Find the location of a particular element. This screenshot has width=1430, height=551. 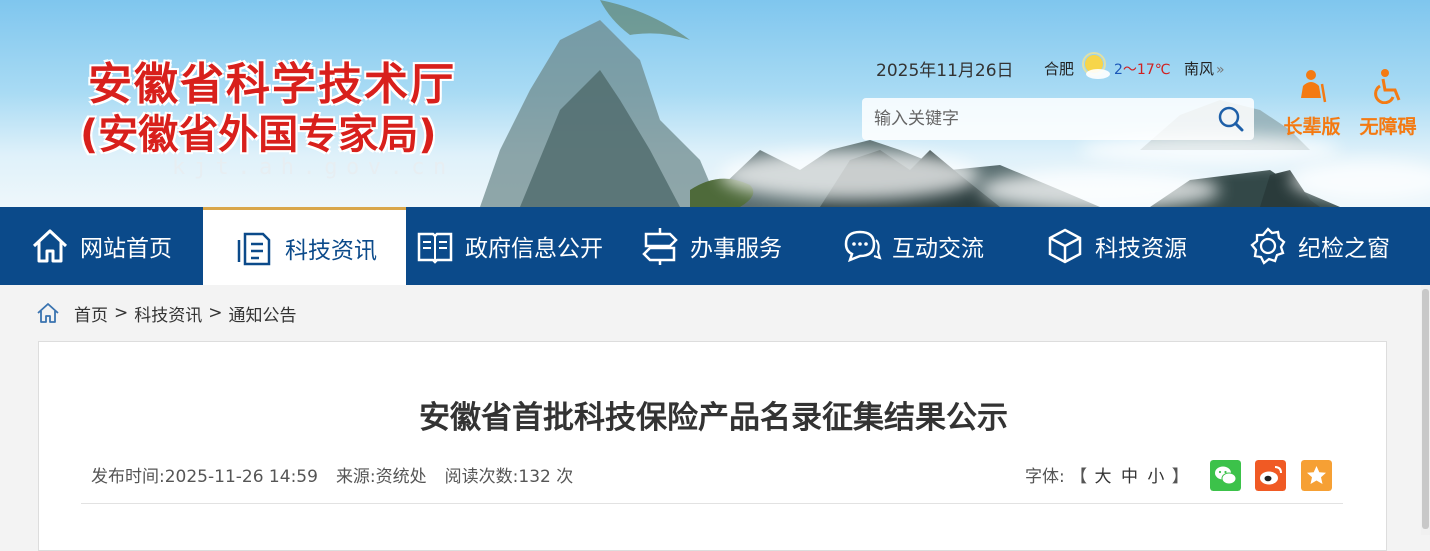

elder-version-button: 长辈版 is located at coordinates (1312, 103).